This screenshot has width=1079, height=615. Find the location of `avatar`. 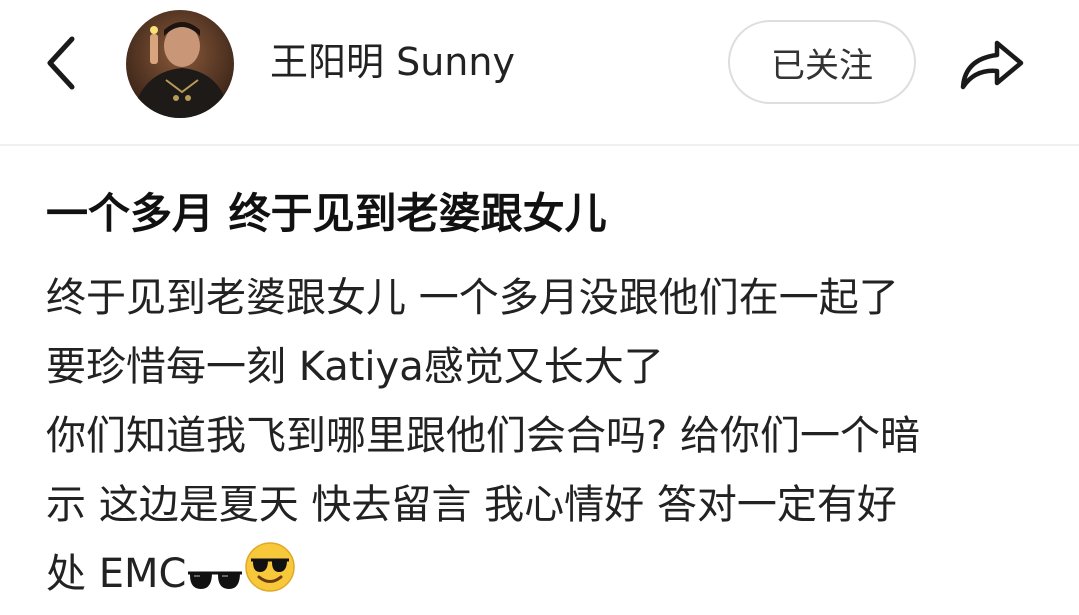

avatar is located at coordinates (180, 64).